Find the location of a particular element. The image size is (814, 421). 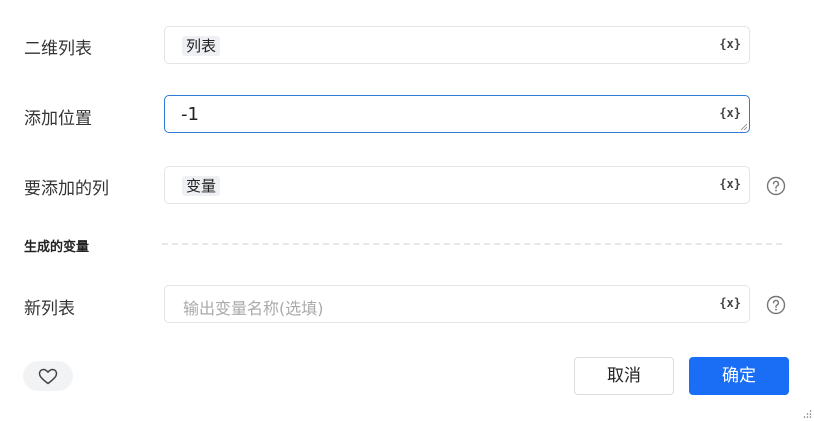

list-2d-label: 二维列表 is located at coordinates (58, 49).